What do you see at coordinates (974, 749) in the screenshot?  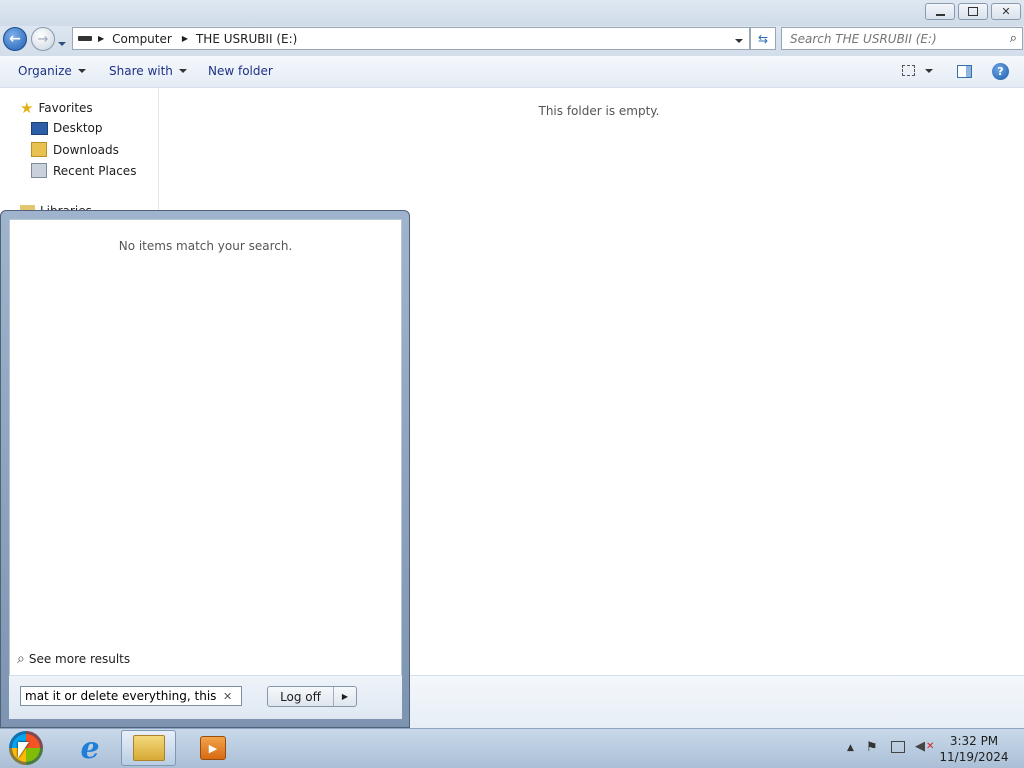 I see `system-clock: 3:32 PM 11/19/2024` at bounding box center [974, 749].